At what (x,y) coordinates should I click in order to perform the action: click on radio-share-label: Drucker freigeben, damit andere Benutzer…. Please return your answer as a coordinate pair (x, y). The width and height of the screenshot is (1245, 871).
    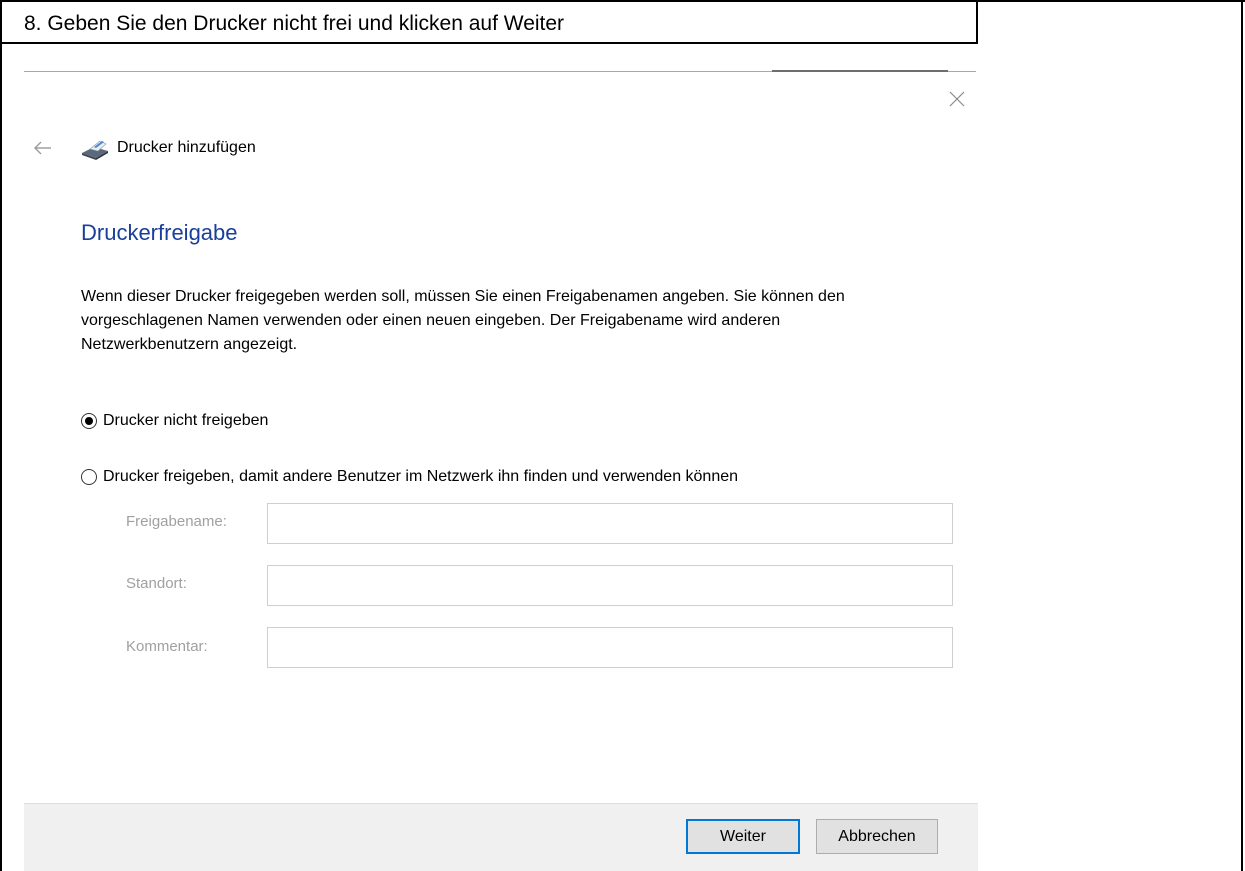
    Looking at the image, I should click on (420, 477).